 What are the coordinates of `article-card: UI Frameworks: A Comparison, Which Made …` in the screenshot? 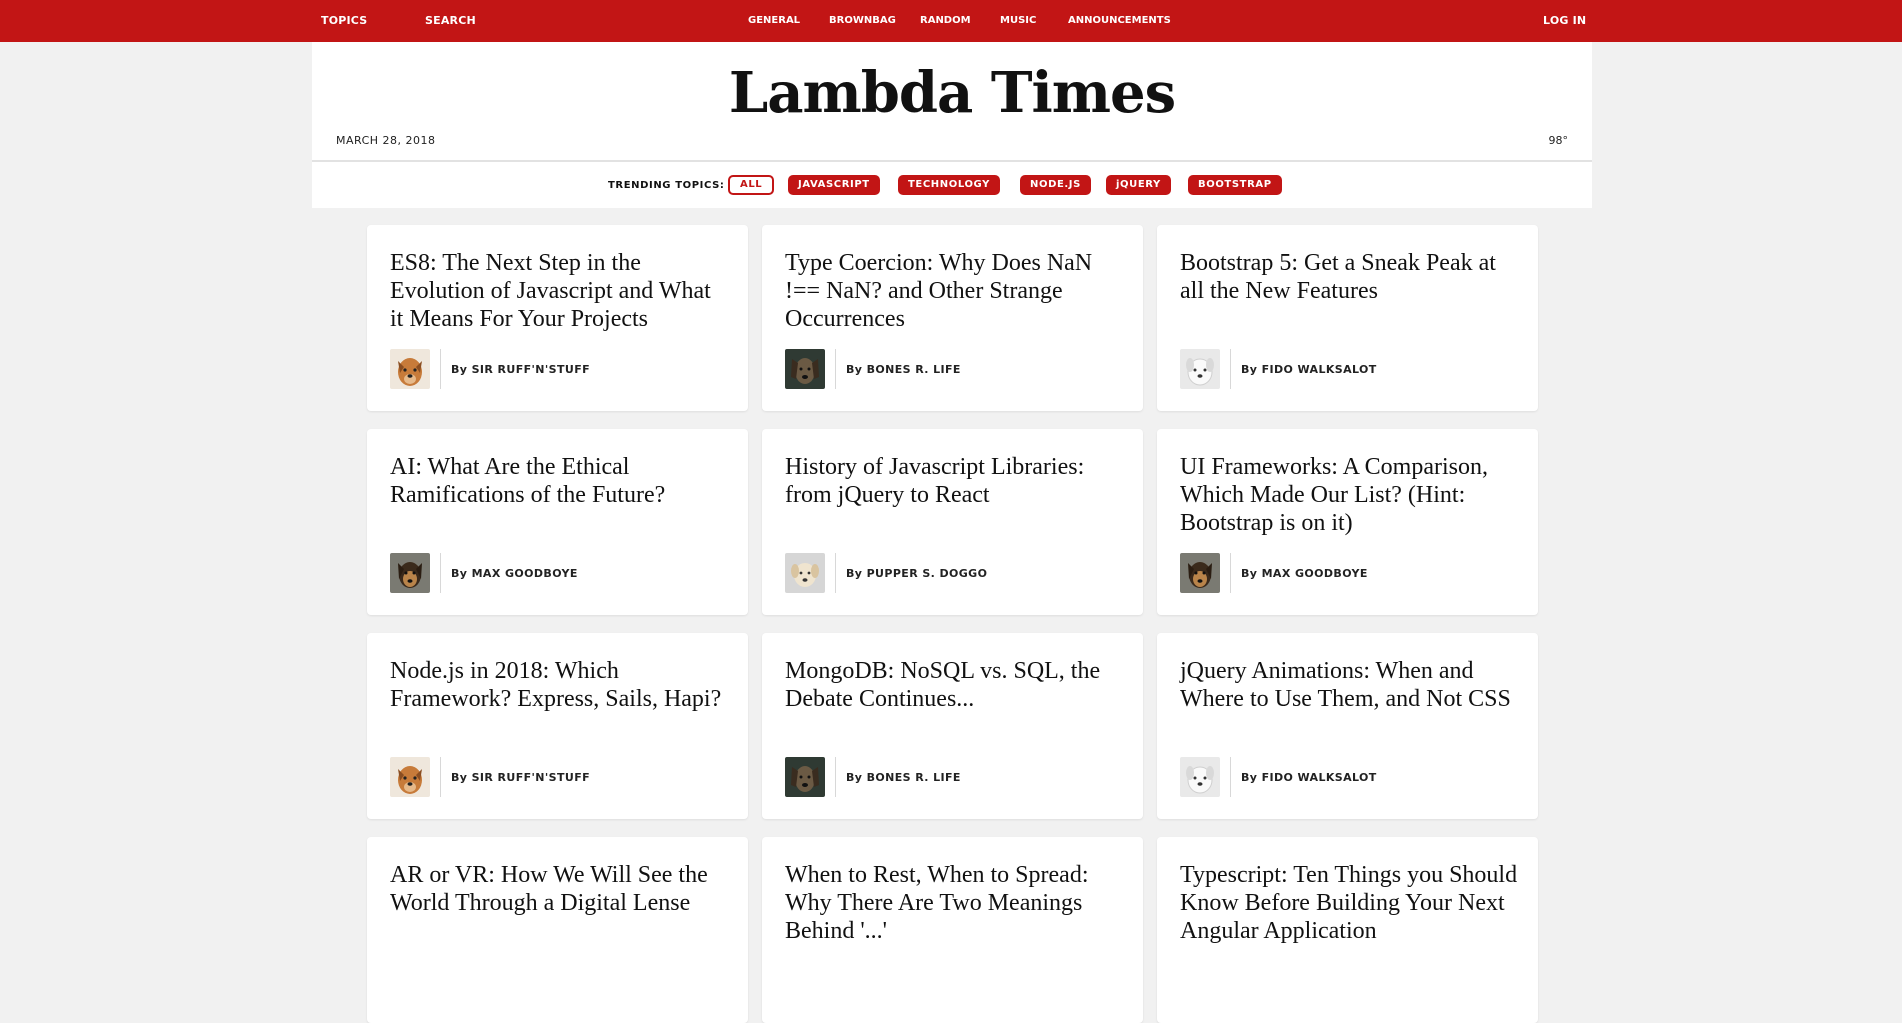 It's located at (1347, 522).